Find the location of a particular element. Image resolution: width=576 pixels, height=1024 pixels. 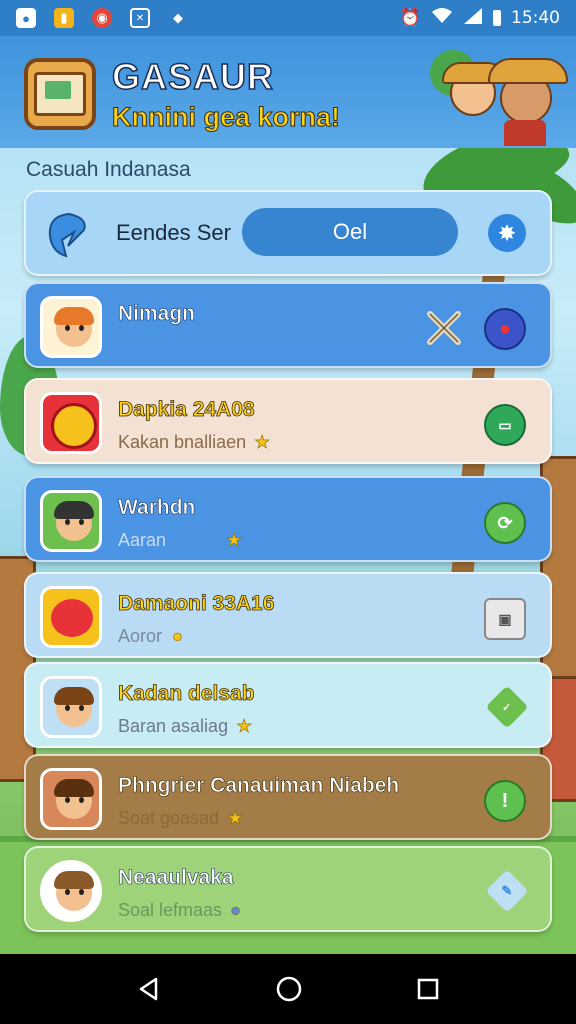

app-subtitle: Knnini gea korna! is located at coordinates (226, 117).